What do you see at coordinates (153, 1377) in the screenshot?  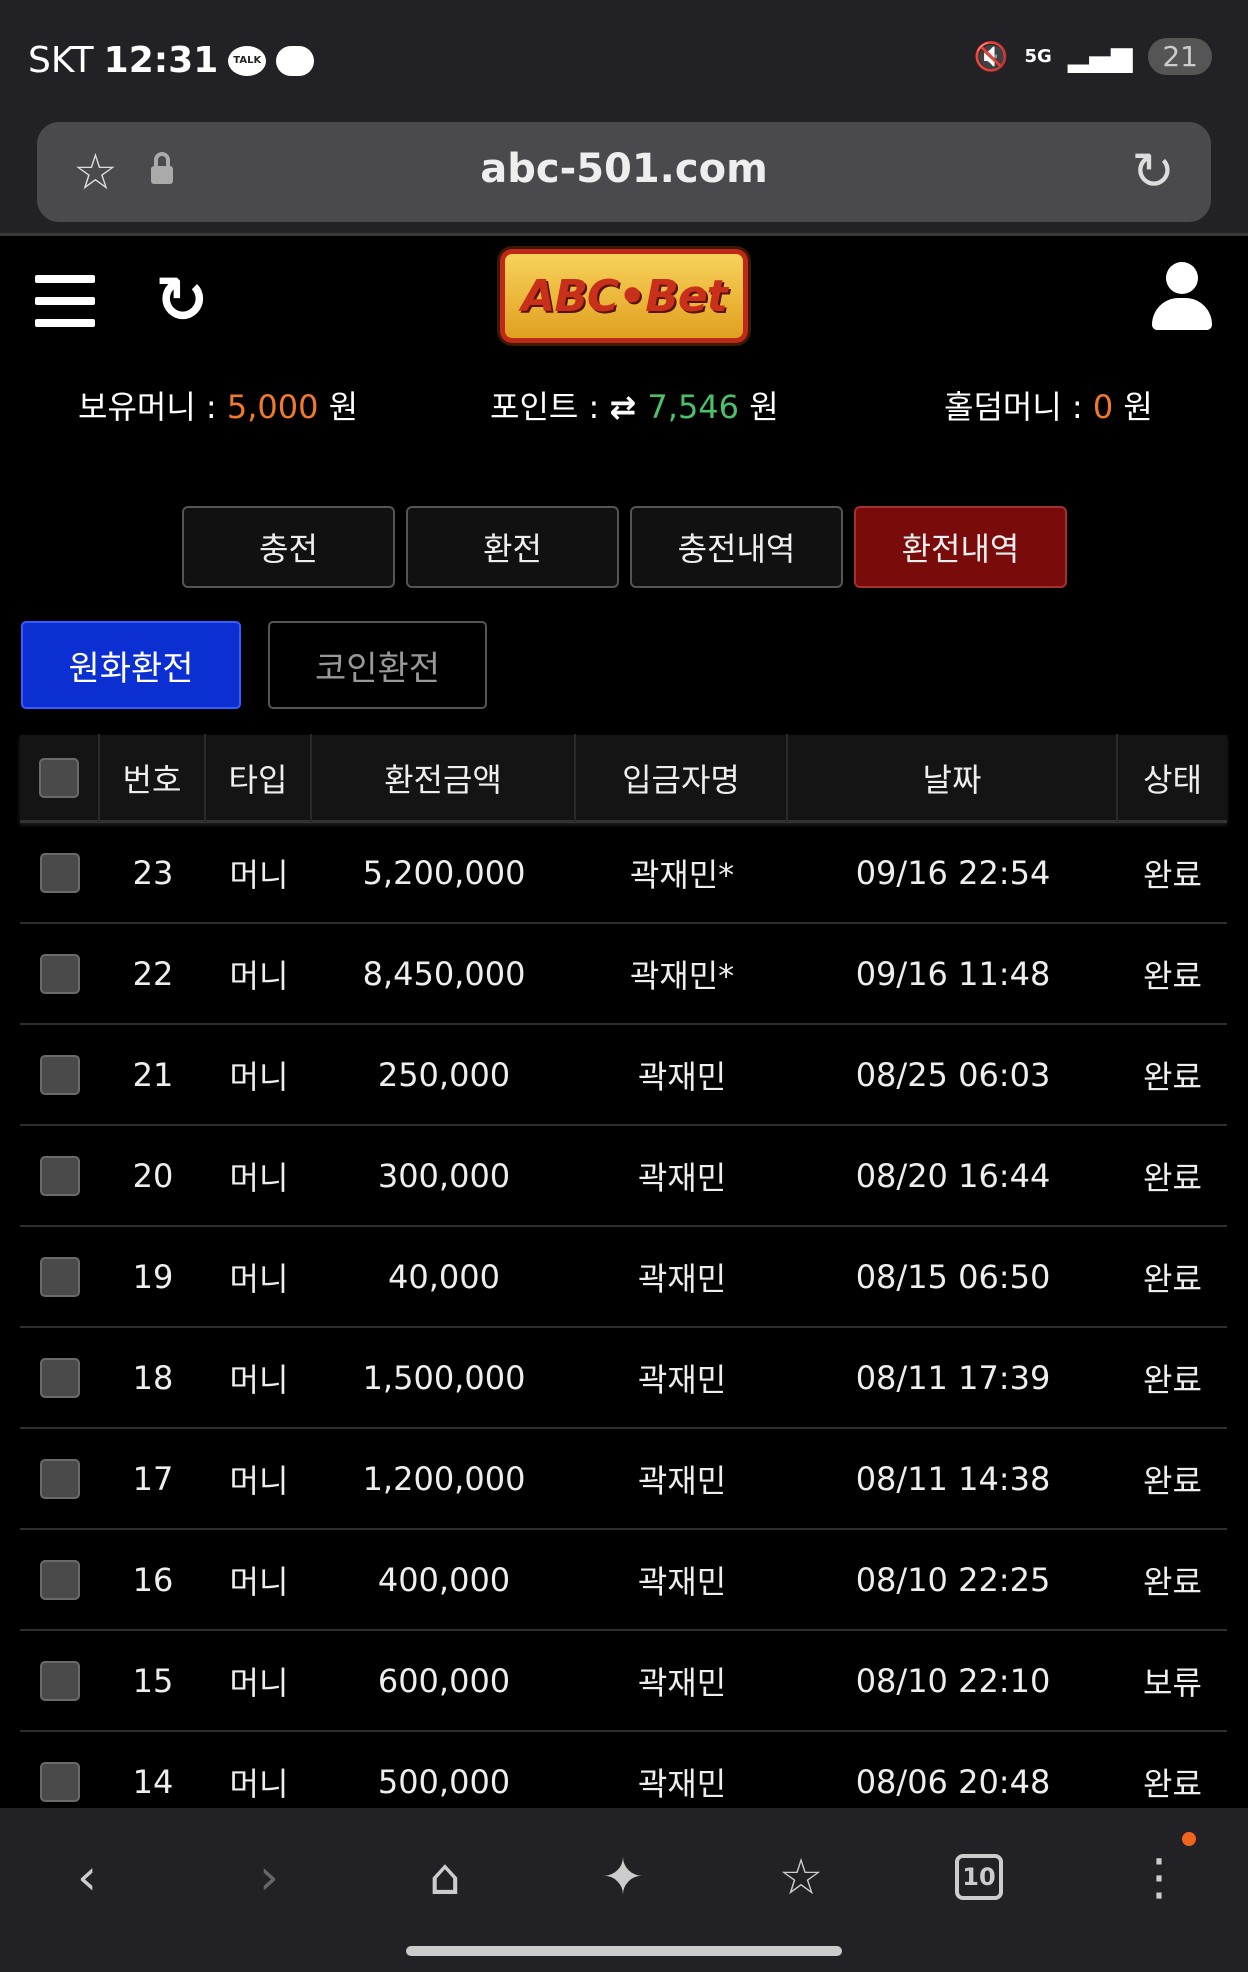 I see `row-number: 18` at bounding box center [153, 1377].